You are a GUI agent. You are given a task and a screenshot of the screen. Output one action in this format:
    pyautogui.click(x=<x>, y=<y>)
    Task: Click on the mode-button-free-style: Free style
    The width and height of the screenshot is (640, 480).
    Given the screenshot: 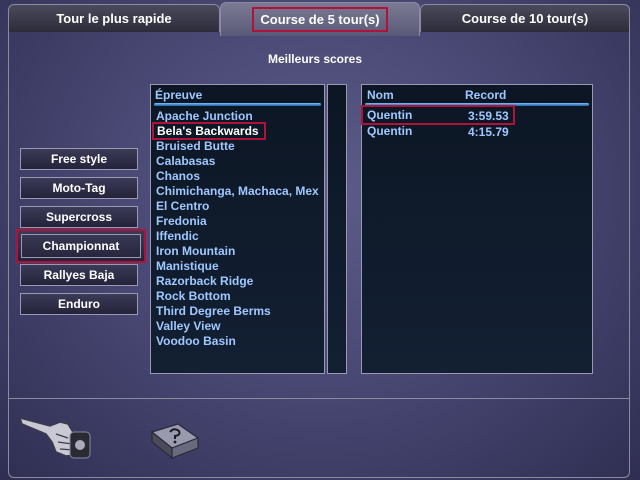 What is the action you would take?
    pyautogui.click(x=79, y=159)
    